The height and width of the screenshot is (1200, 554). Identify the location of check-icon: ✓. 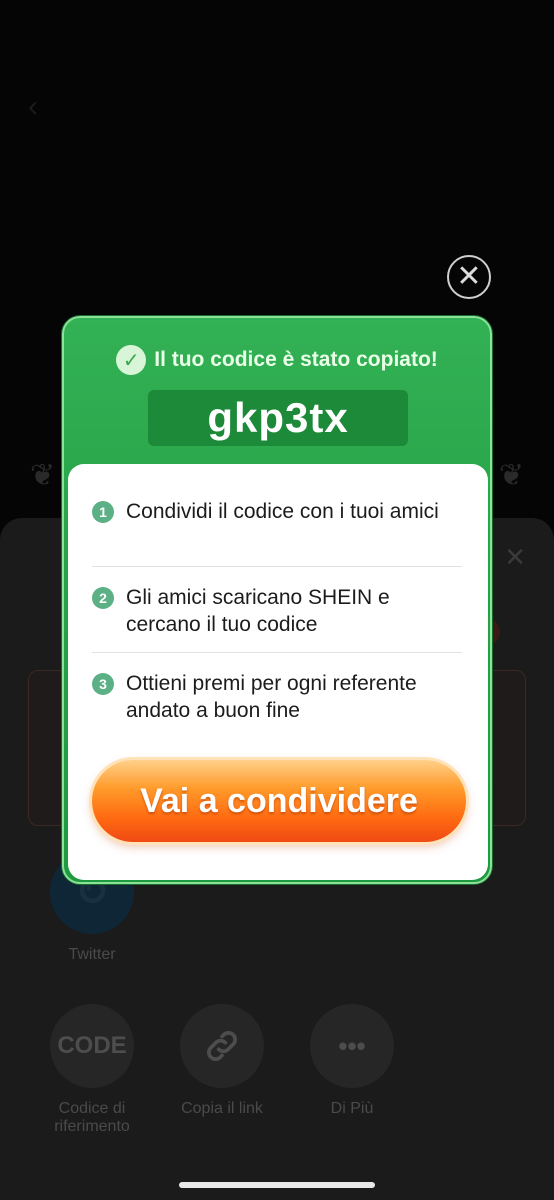
(131, 360).